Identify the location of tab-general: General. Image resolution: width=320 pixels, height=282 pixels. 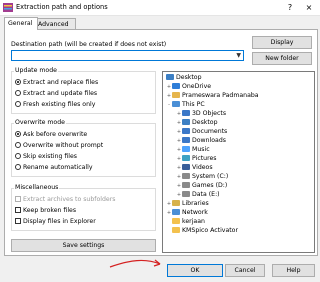
(21, 23).